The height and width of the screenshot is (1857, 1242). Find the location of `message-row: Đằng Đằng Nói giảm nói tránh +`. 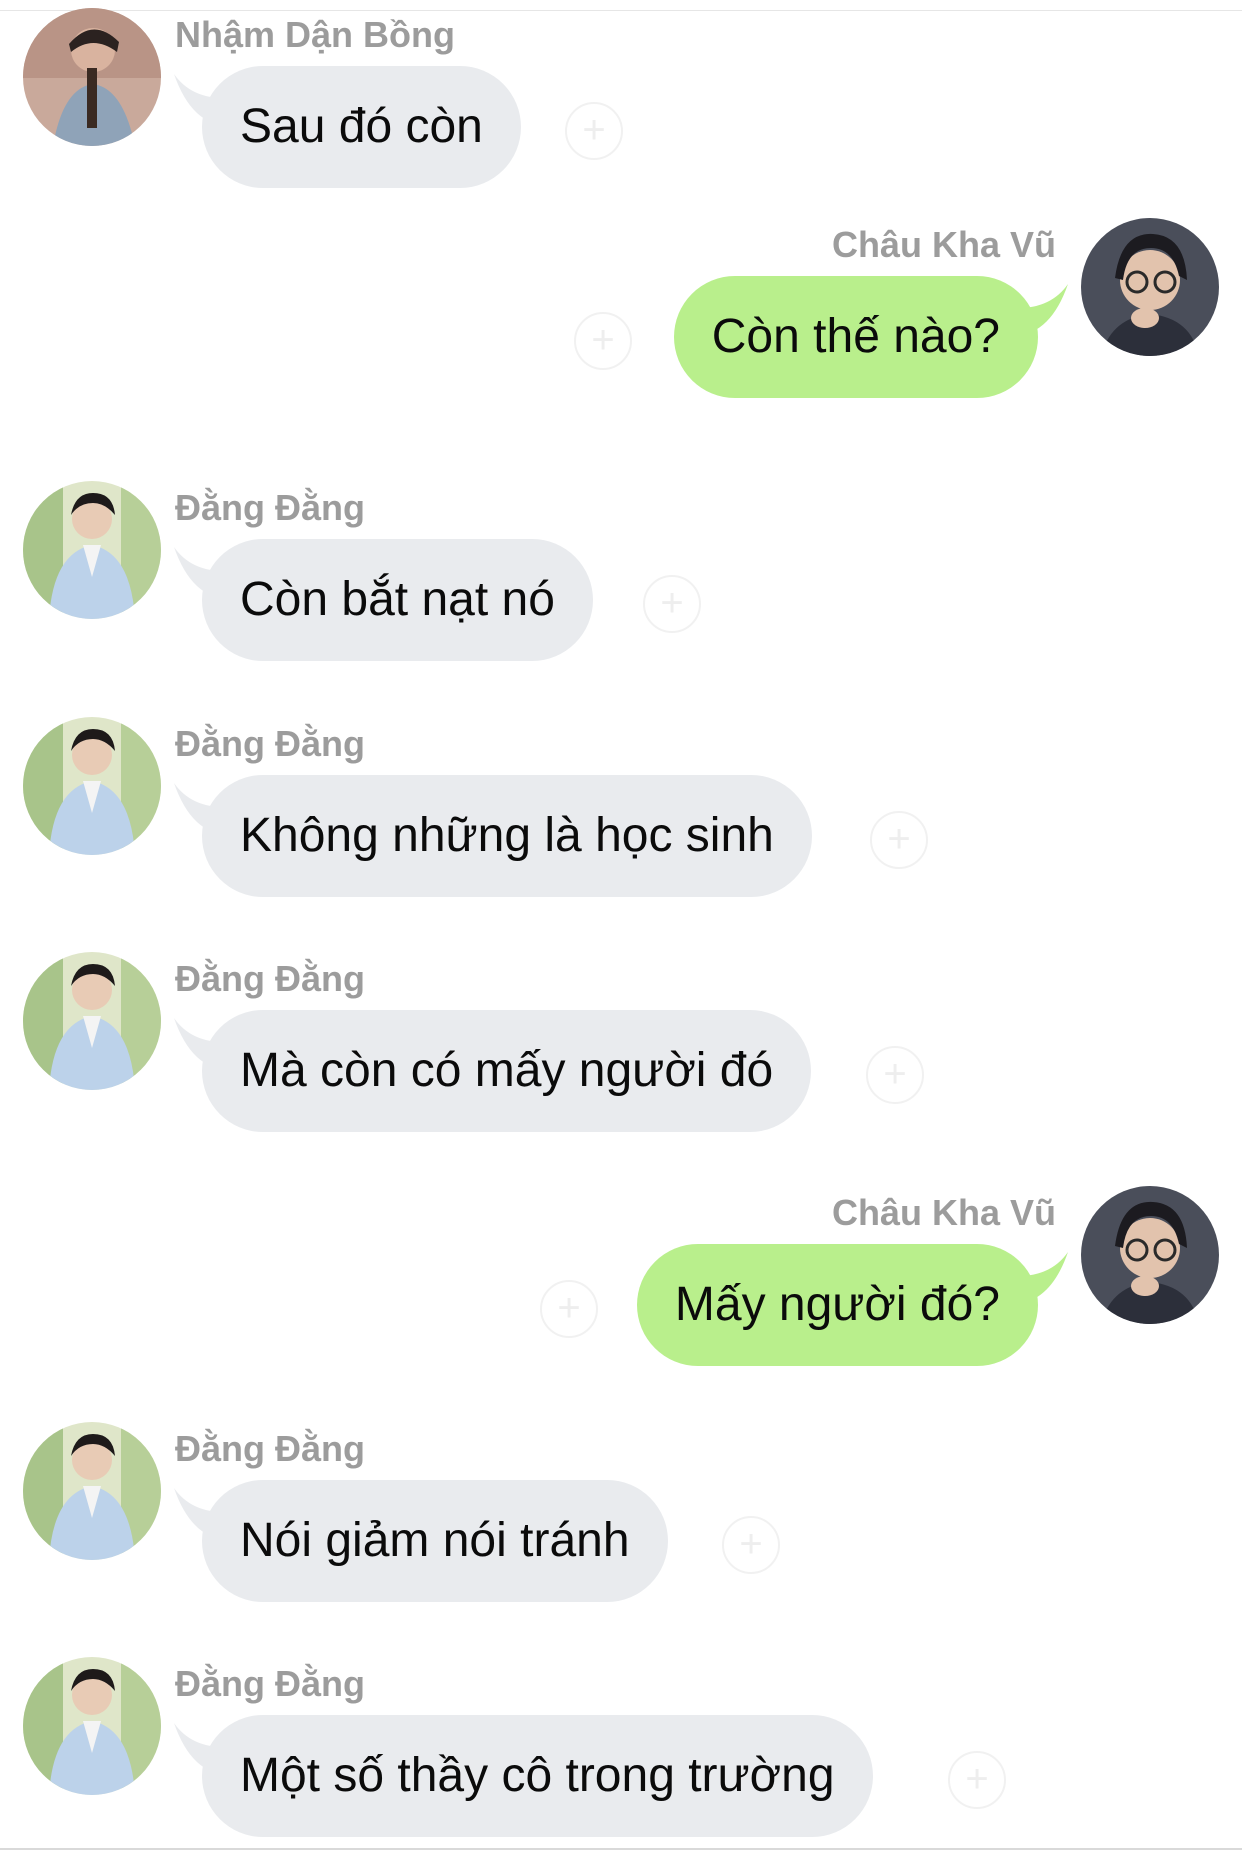

message-row: Đằng Đằng Nói giảm nói tránh + is located at coordinates (621, 1522).